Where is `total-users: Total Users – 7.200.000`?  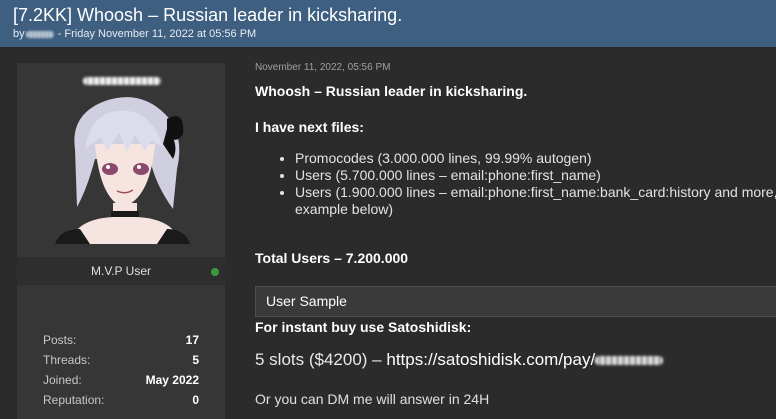
total-users: Total Users – 7.200.000 is located at coordinates (332, 258).